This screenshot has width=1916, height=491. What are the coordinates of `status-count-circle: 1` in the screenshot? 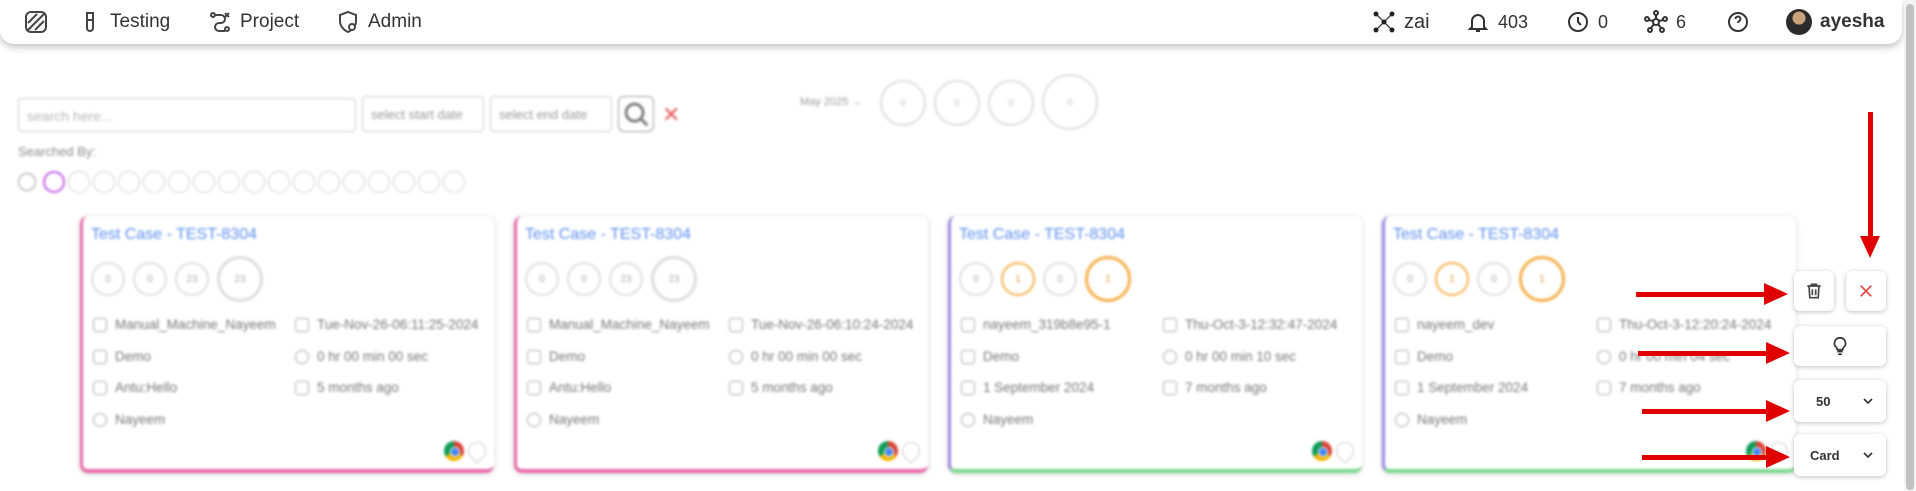 It's located at (1542, 279).